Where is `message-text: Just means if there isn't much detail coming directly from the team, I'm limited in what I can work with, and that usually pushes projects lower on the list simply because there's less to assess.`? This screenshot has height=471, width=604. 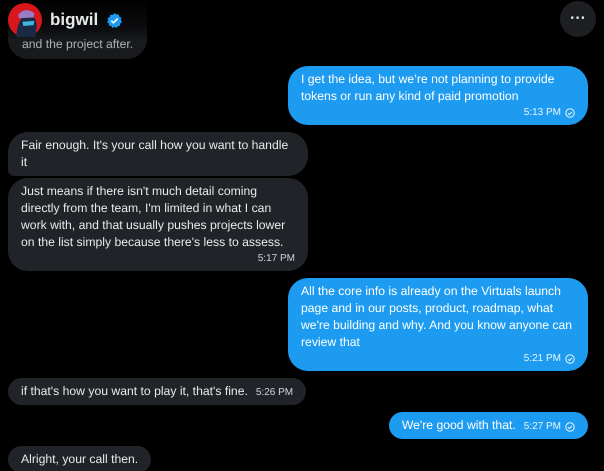
message-text: Just means if there isn't much detail coming directly from the team, I'm limited in what I can work with, and that usually pushes projects lower on the list simply because there's less to assess. is located at coordinates (153, 216).